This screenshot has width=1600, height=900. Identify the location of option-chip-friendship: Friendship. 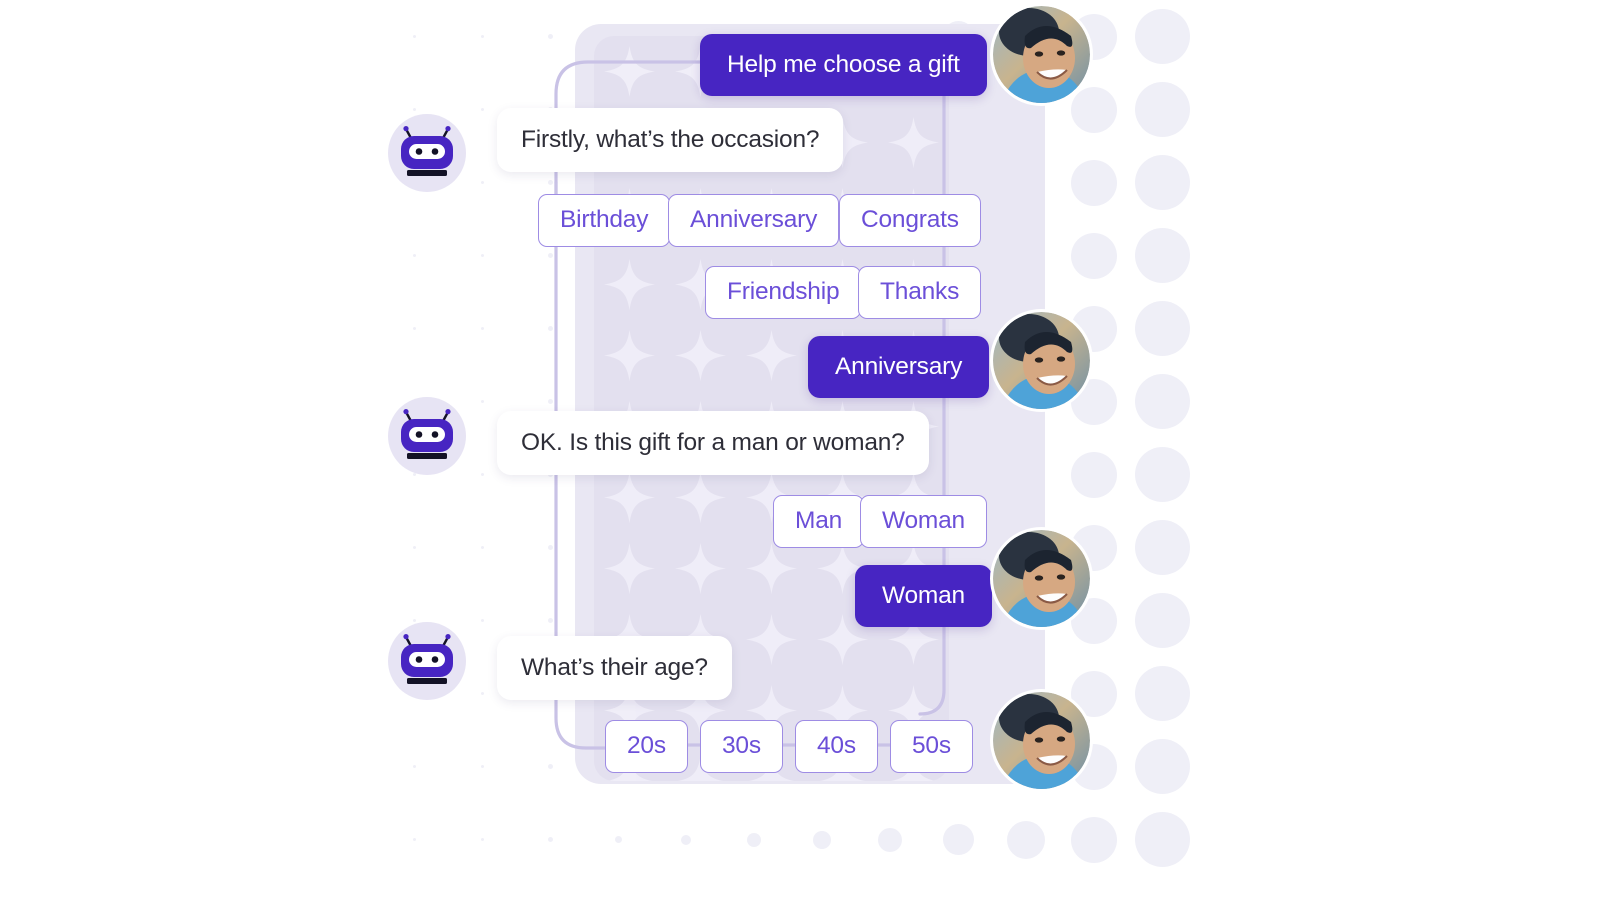
(783, 292).